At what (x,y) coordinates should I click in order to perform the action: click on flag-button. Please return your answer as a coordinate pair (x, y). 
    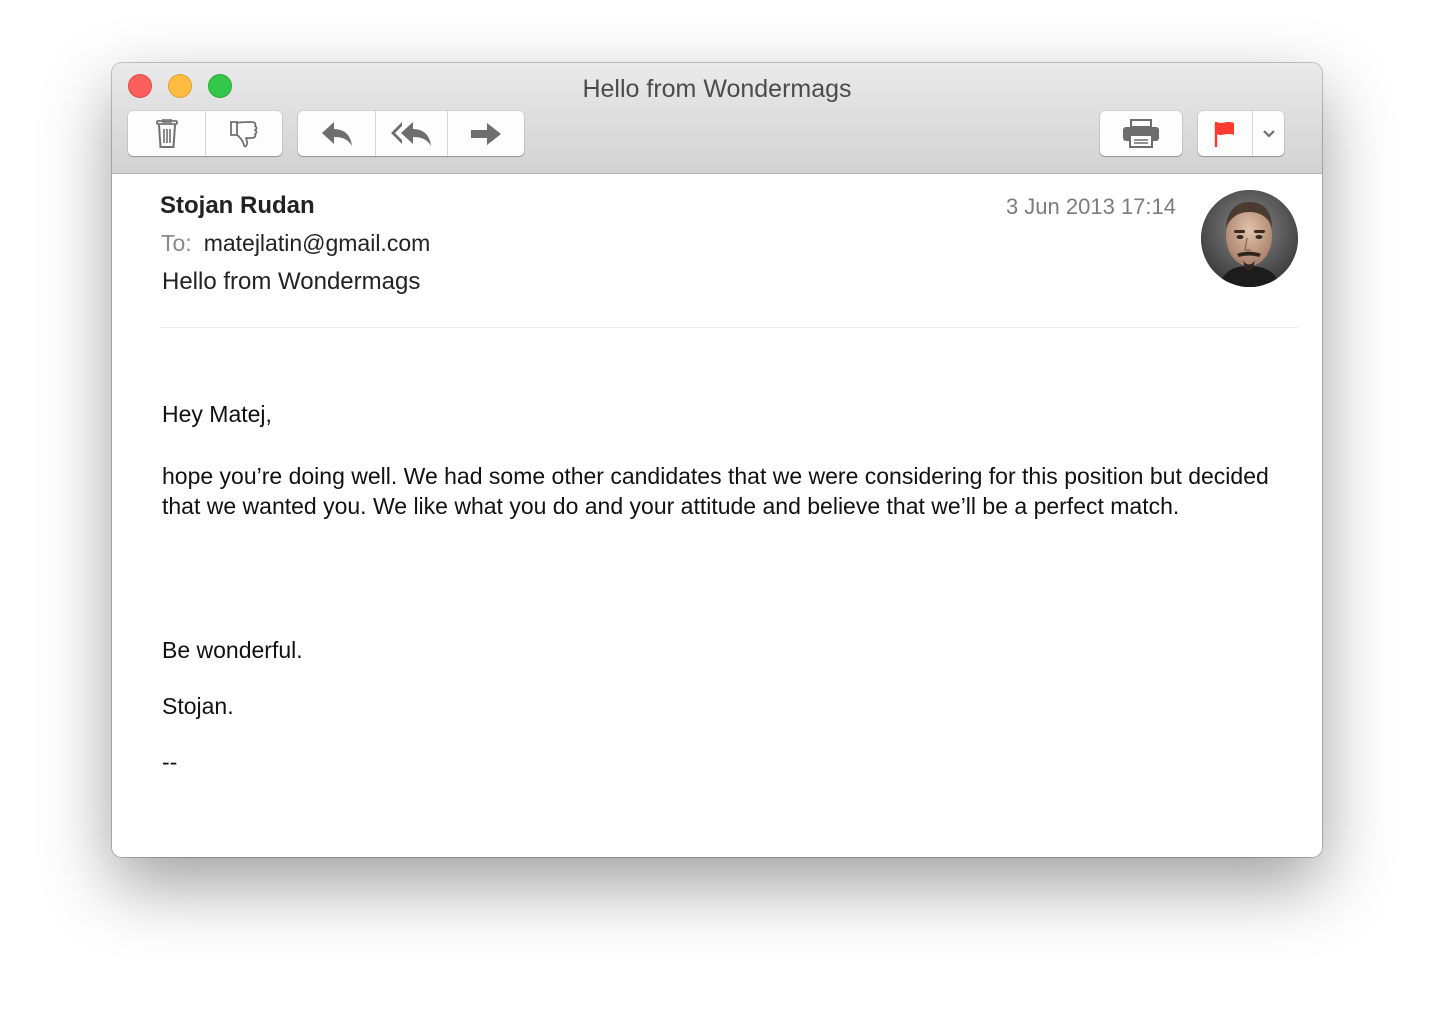
    Looking at the image, I should click on (1225, 133).